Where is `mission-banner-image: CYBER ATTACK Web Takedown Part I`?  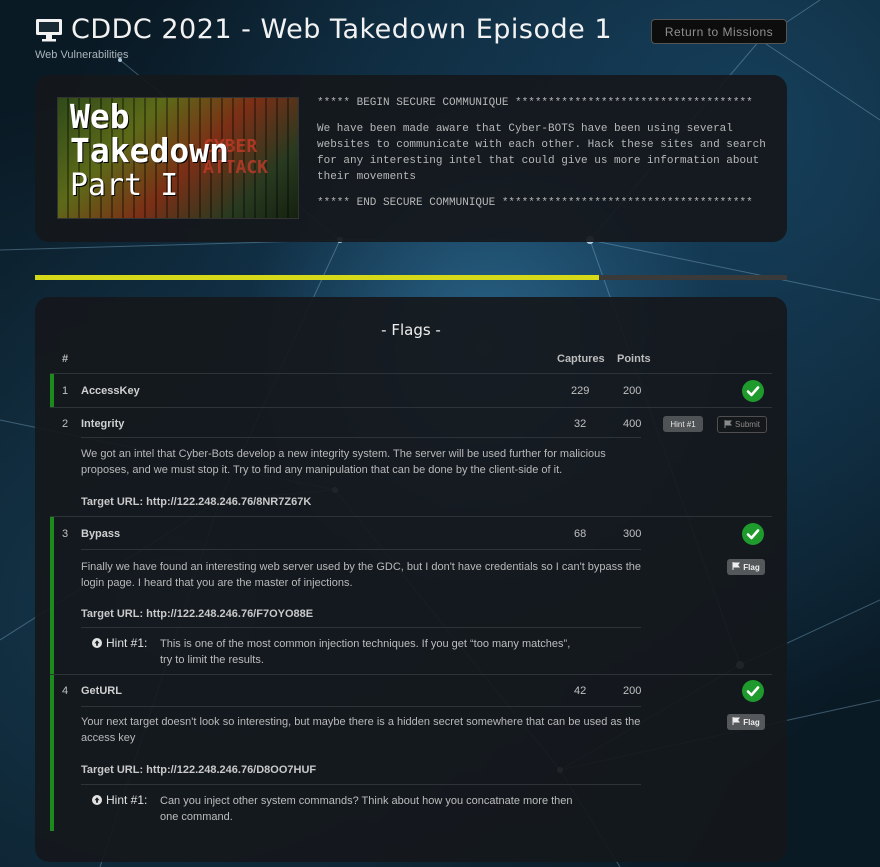 mission-banner-image: CYBER ATTACK Web Takedown Part I is located at coordinates (178, 158).